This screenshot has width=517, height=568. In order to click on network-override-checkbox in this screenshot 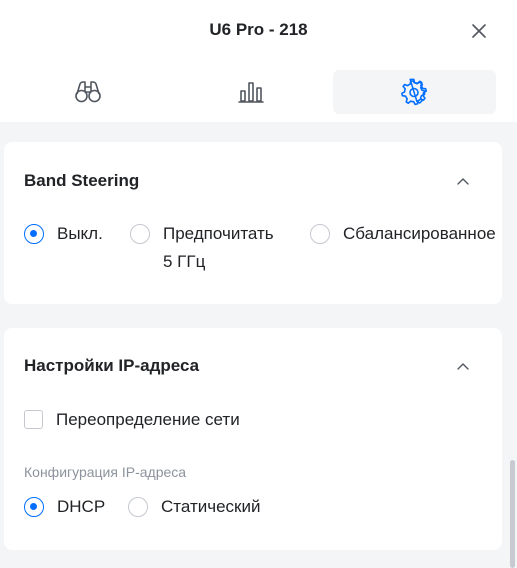, I will do `click(33, 419)`.